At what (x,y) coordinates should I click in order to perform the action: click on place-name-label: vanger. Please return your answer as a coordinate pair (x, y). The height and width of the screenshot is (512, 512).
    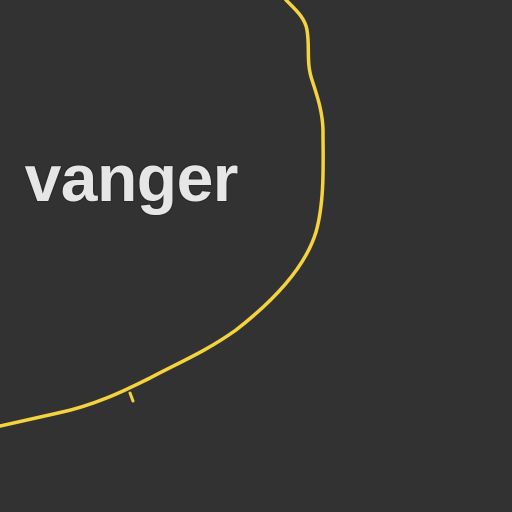
    Looking at the image, I should click on (132, 178).